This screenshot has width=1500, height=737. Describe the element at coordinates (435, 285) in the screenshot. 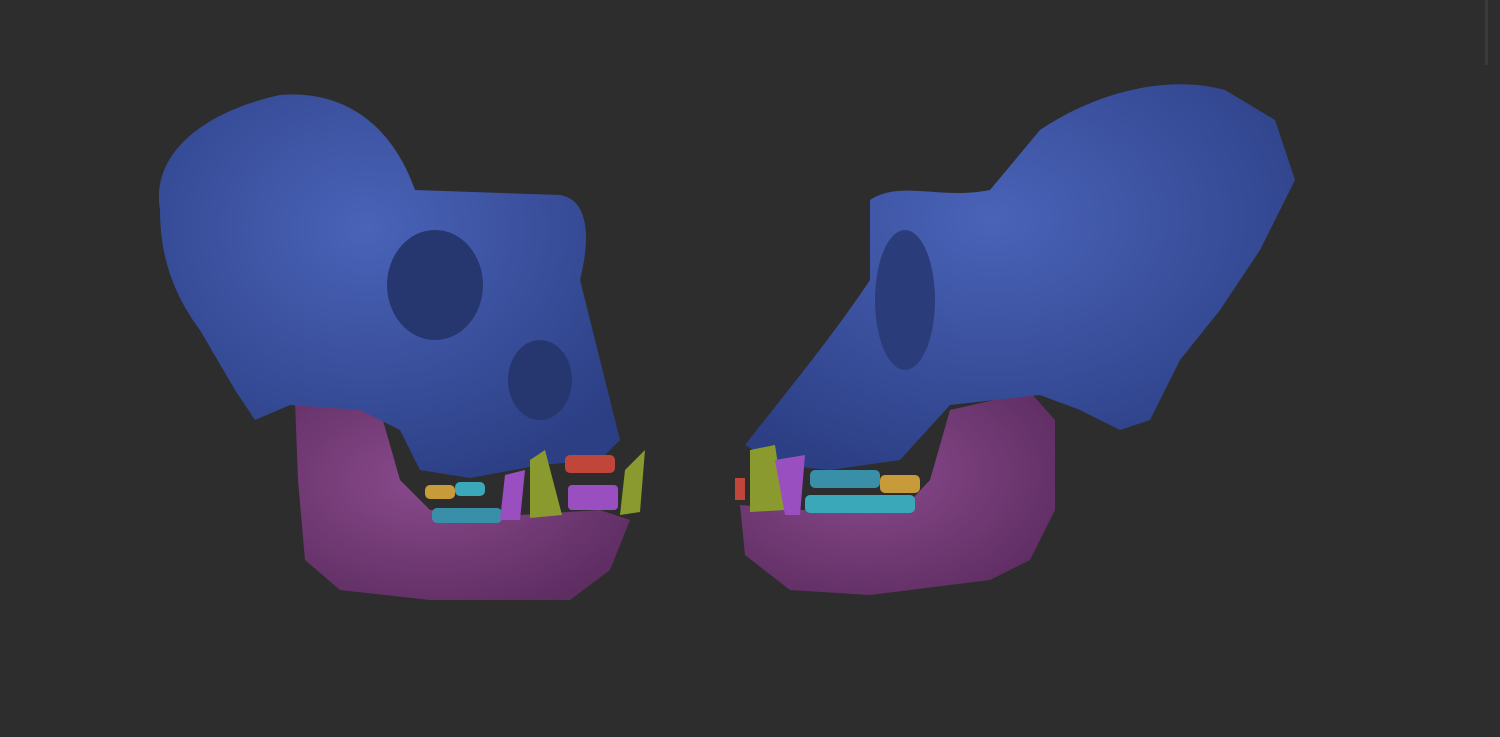

I see `eye-socket-left` at that location.